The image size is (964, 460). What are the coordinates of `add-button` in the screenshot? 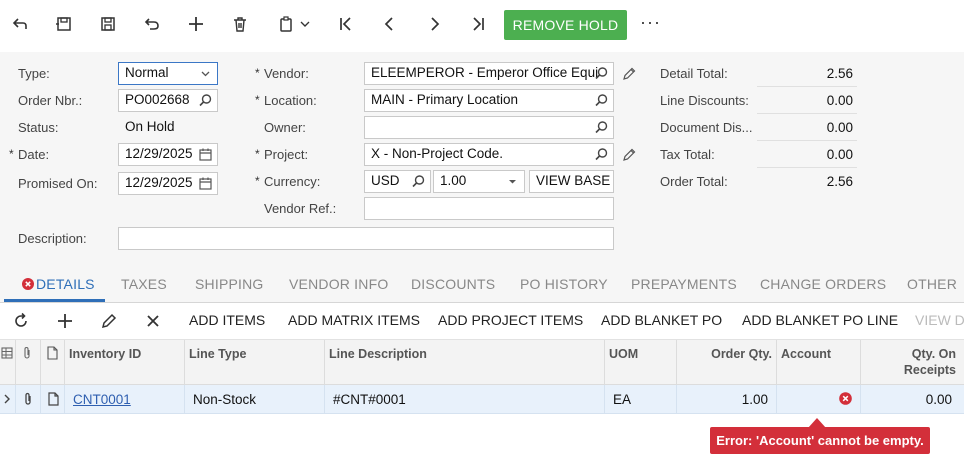 It's located at (196, 24).